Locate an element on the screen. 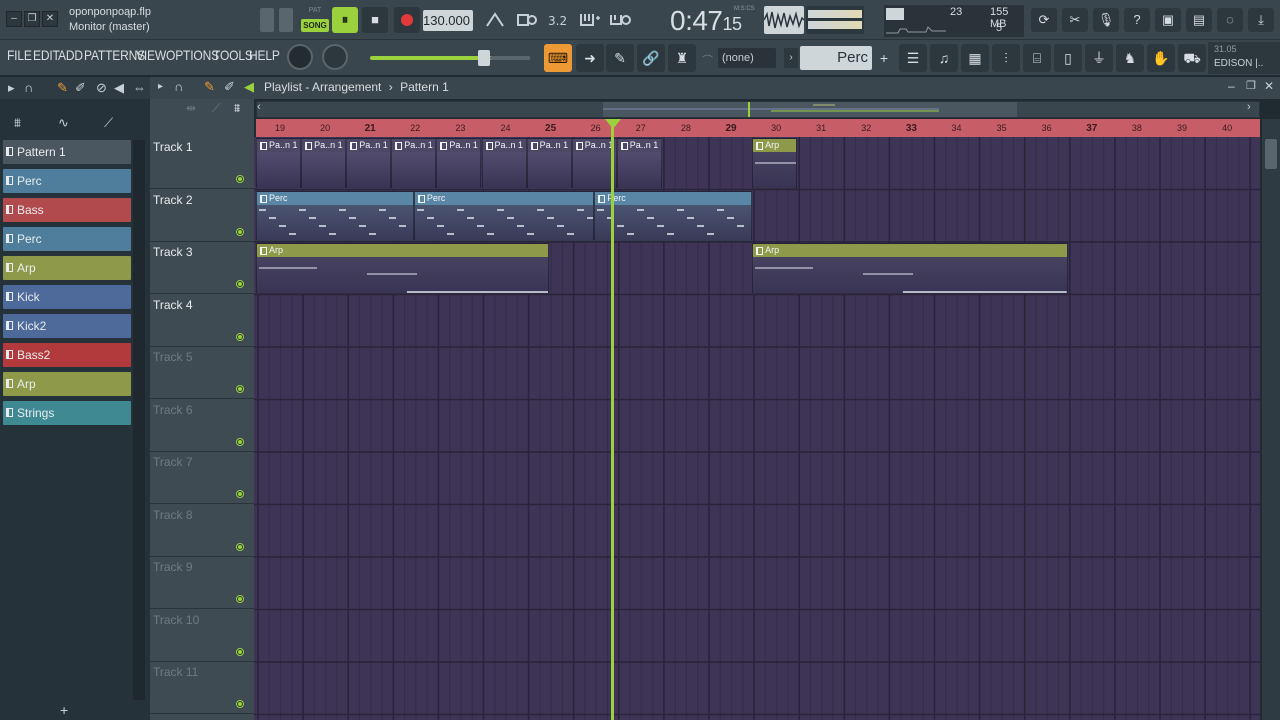  pattern-list-item: Kick is located at coordinates (67, 297).